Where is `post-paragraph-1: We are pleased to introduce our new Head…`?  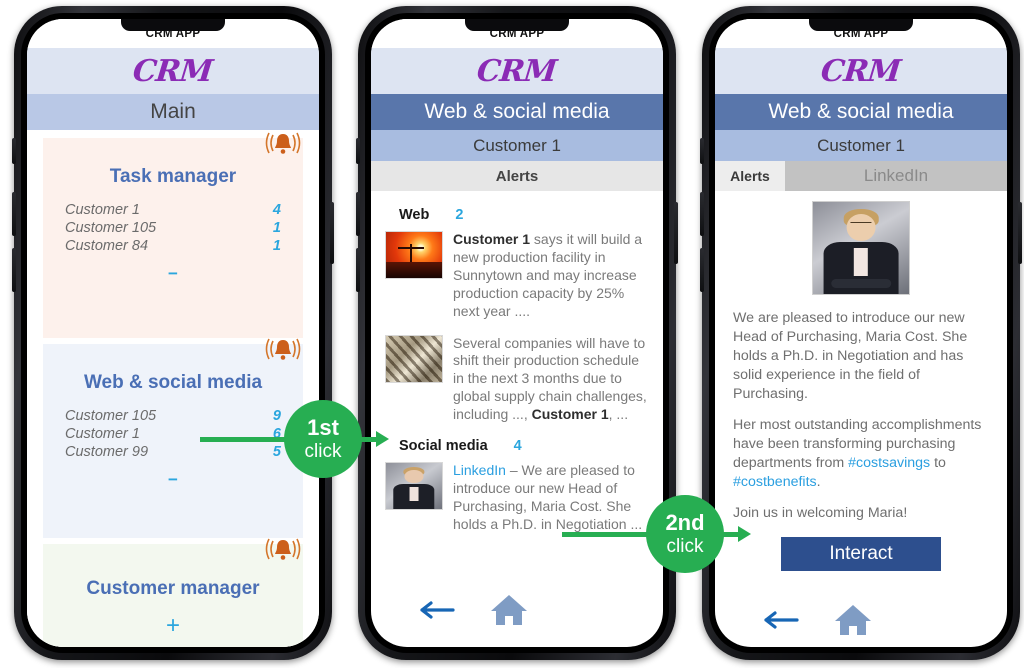 post-paragraph-1: We are pleased to introduce our new Head… is located at coordinates (850, 356).